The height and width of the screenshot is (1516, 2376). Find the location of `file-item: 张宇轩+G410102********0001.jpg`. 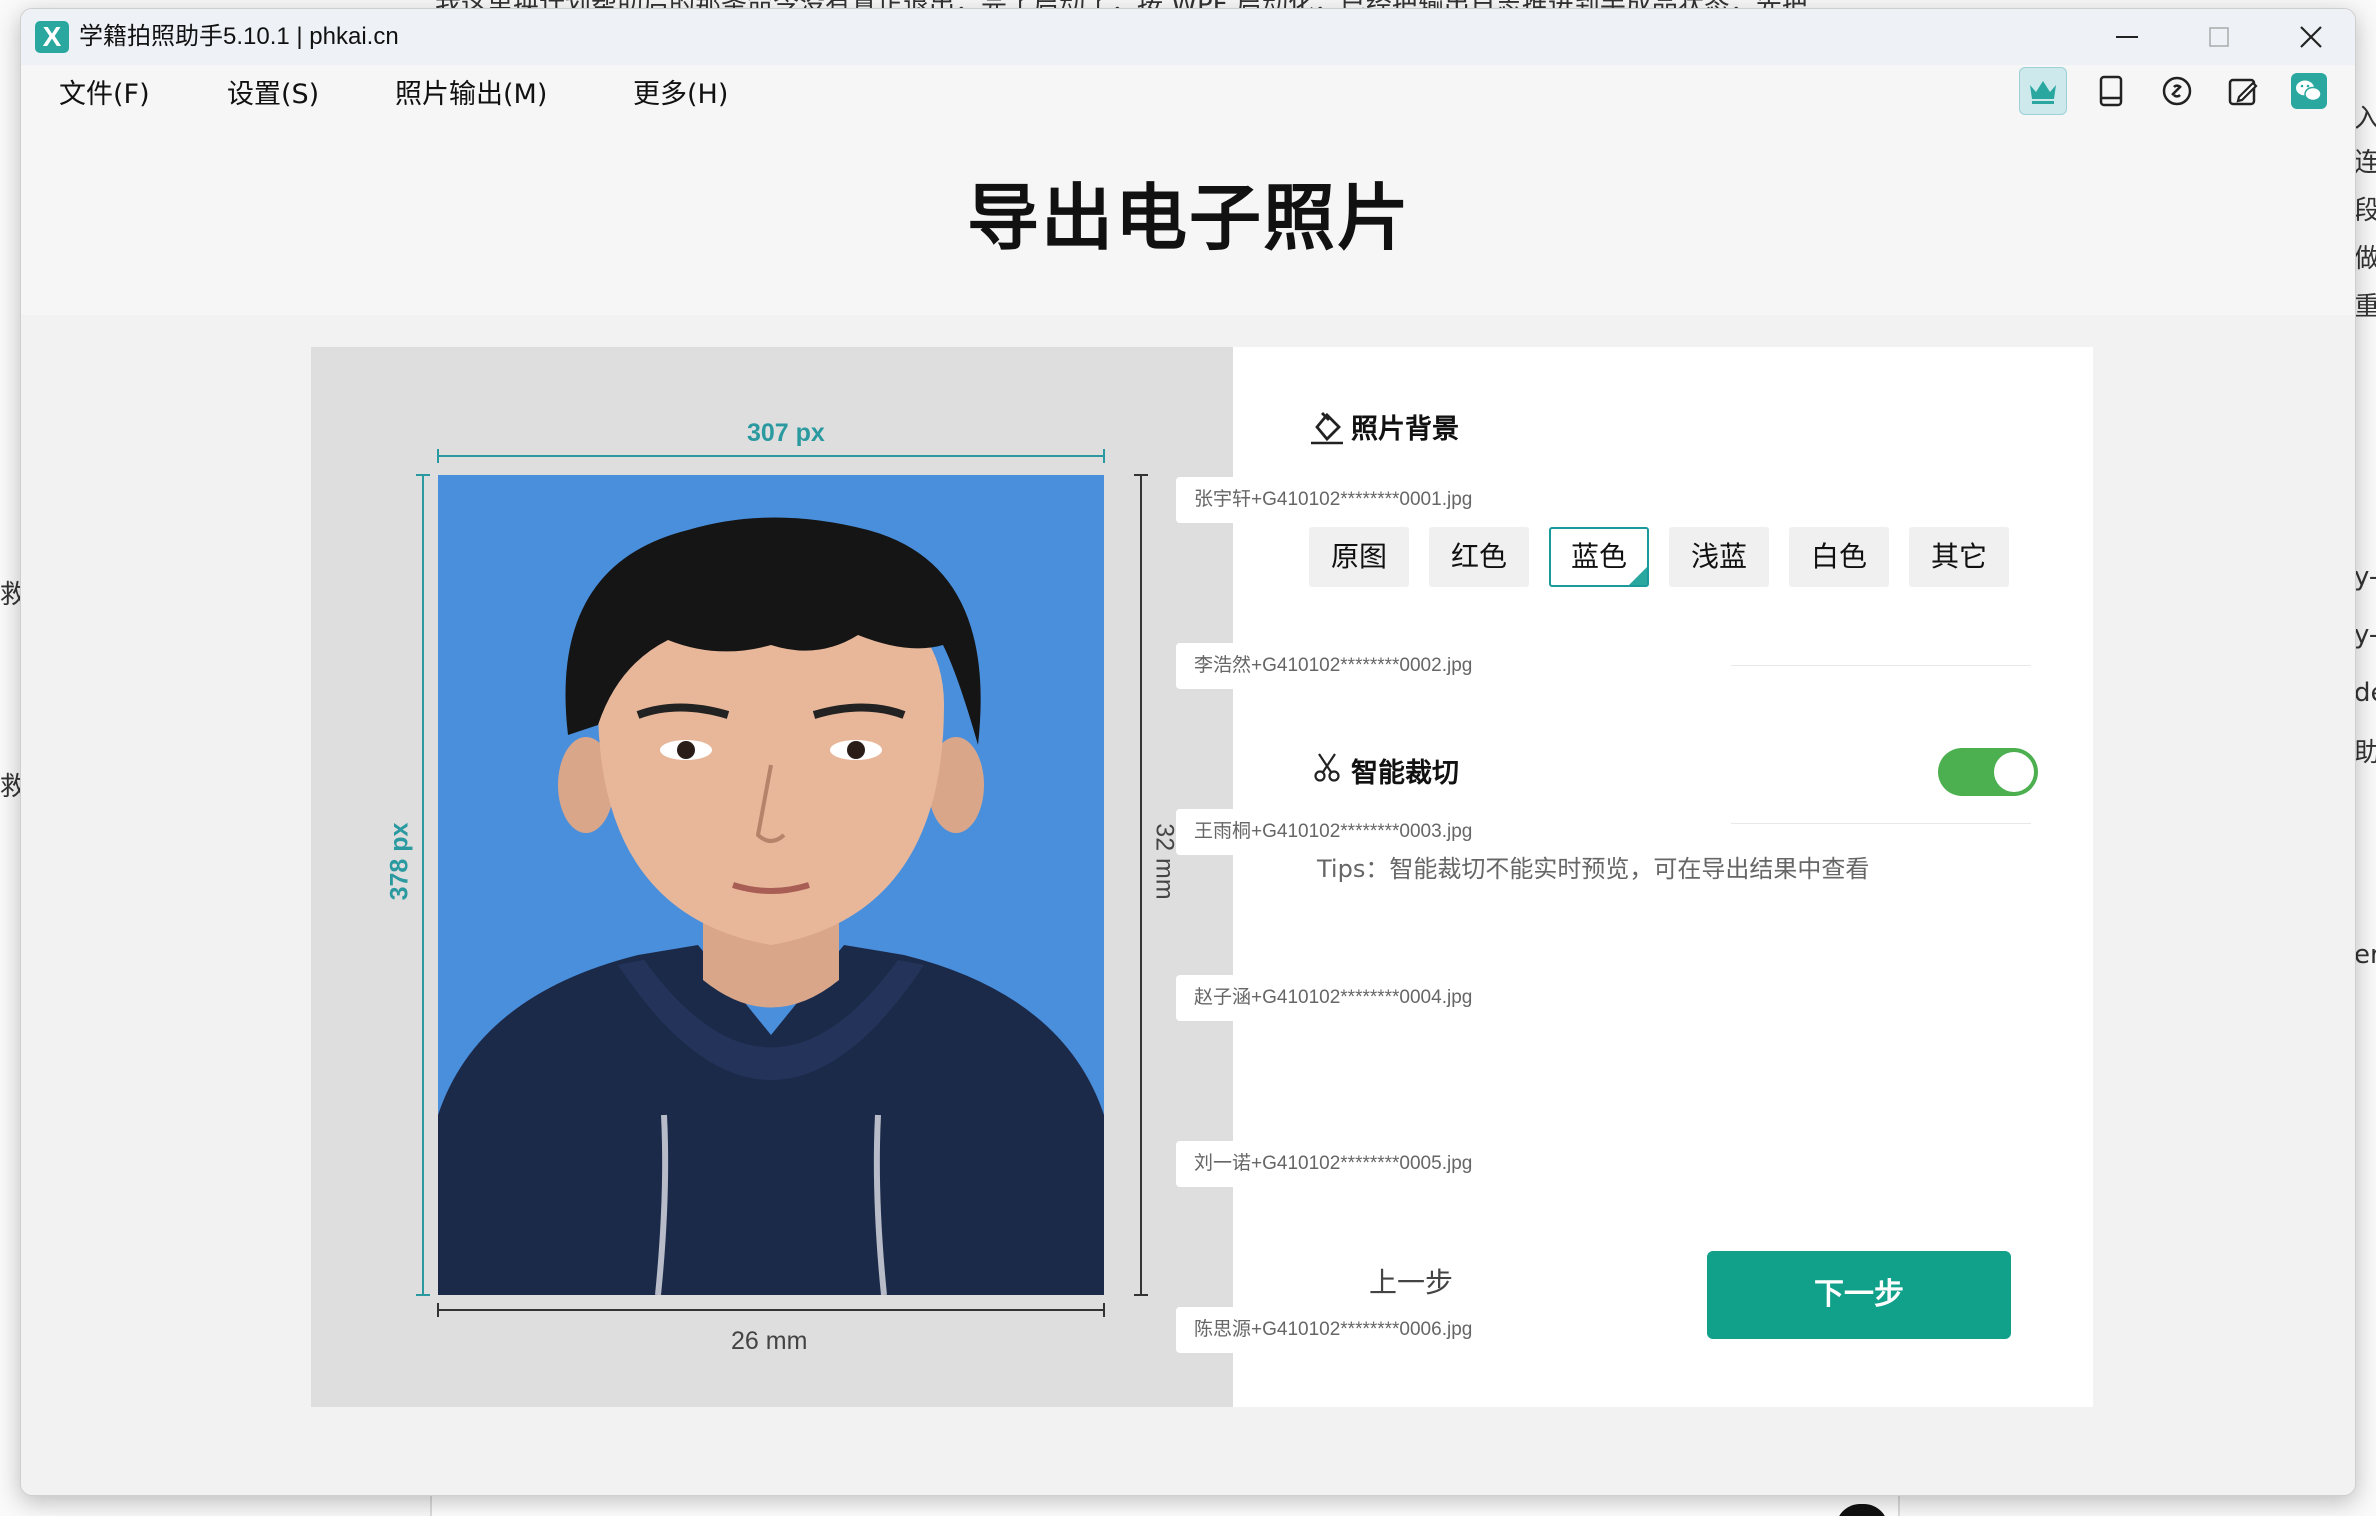

file-item: 张宇轩+G410102********0001.jpg is located at coordinates (1324, 500).